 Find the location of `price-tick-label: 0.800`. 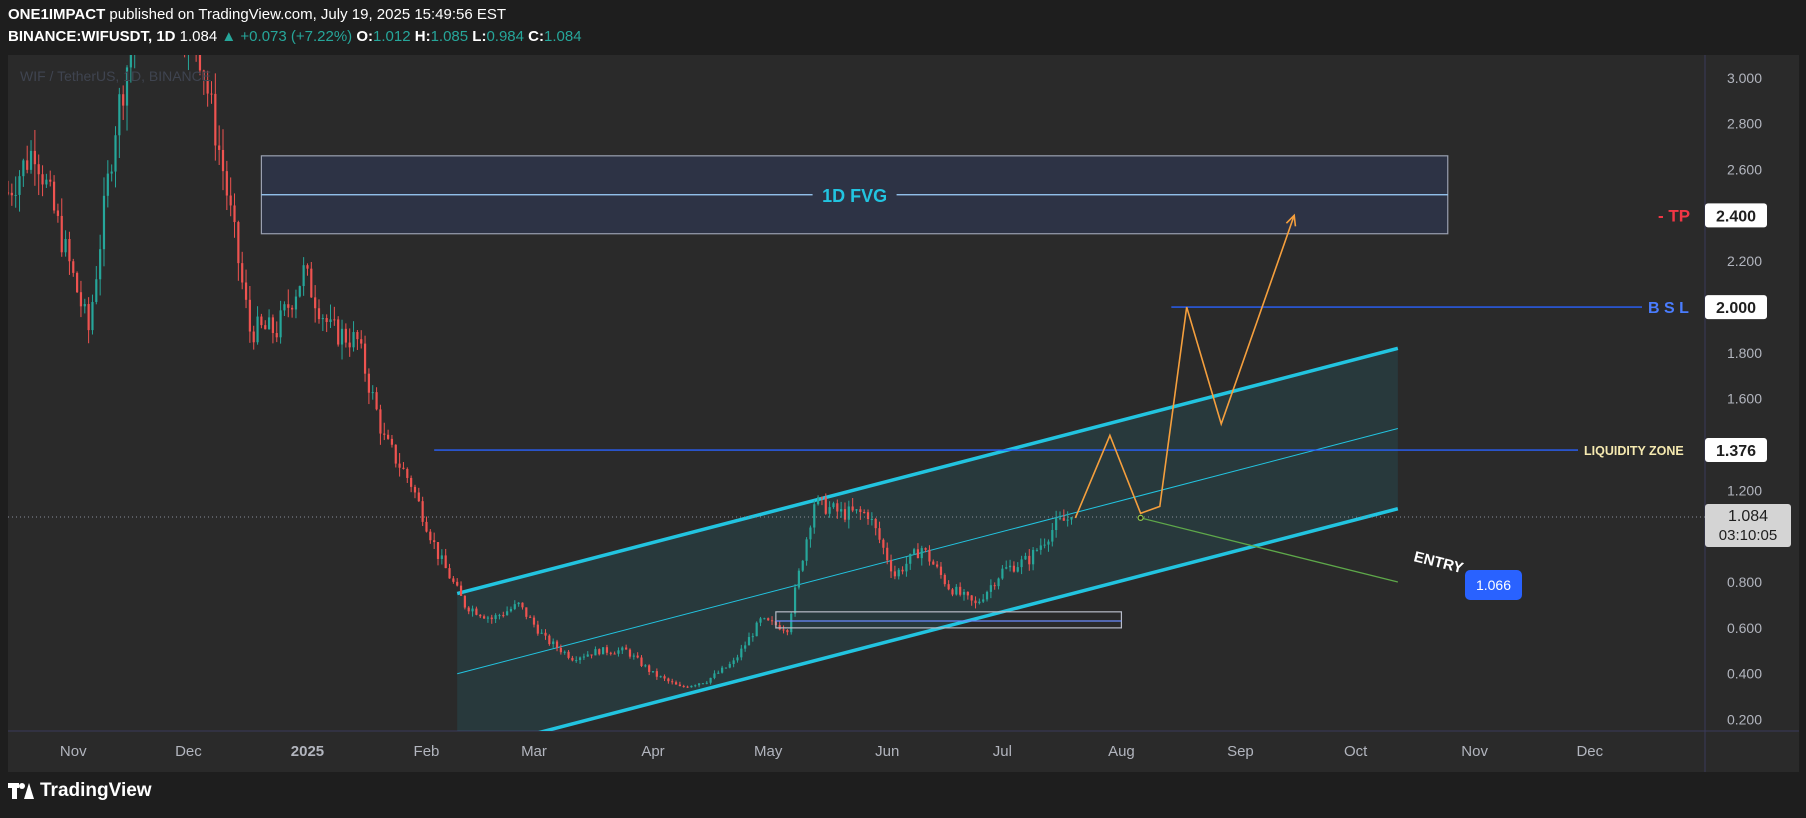

price-tick-label: 0.800 is located at coordinates (1744, 582).